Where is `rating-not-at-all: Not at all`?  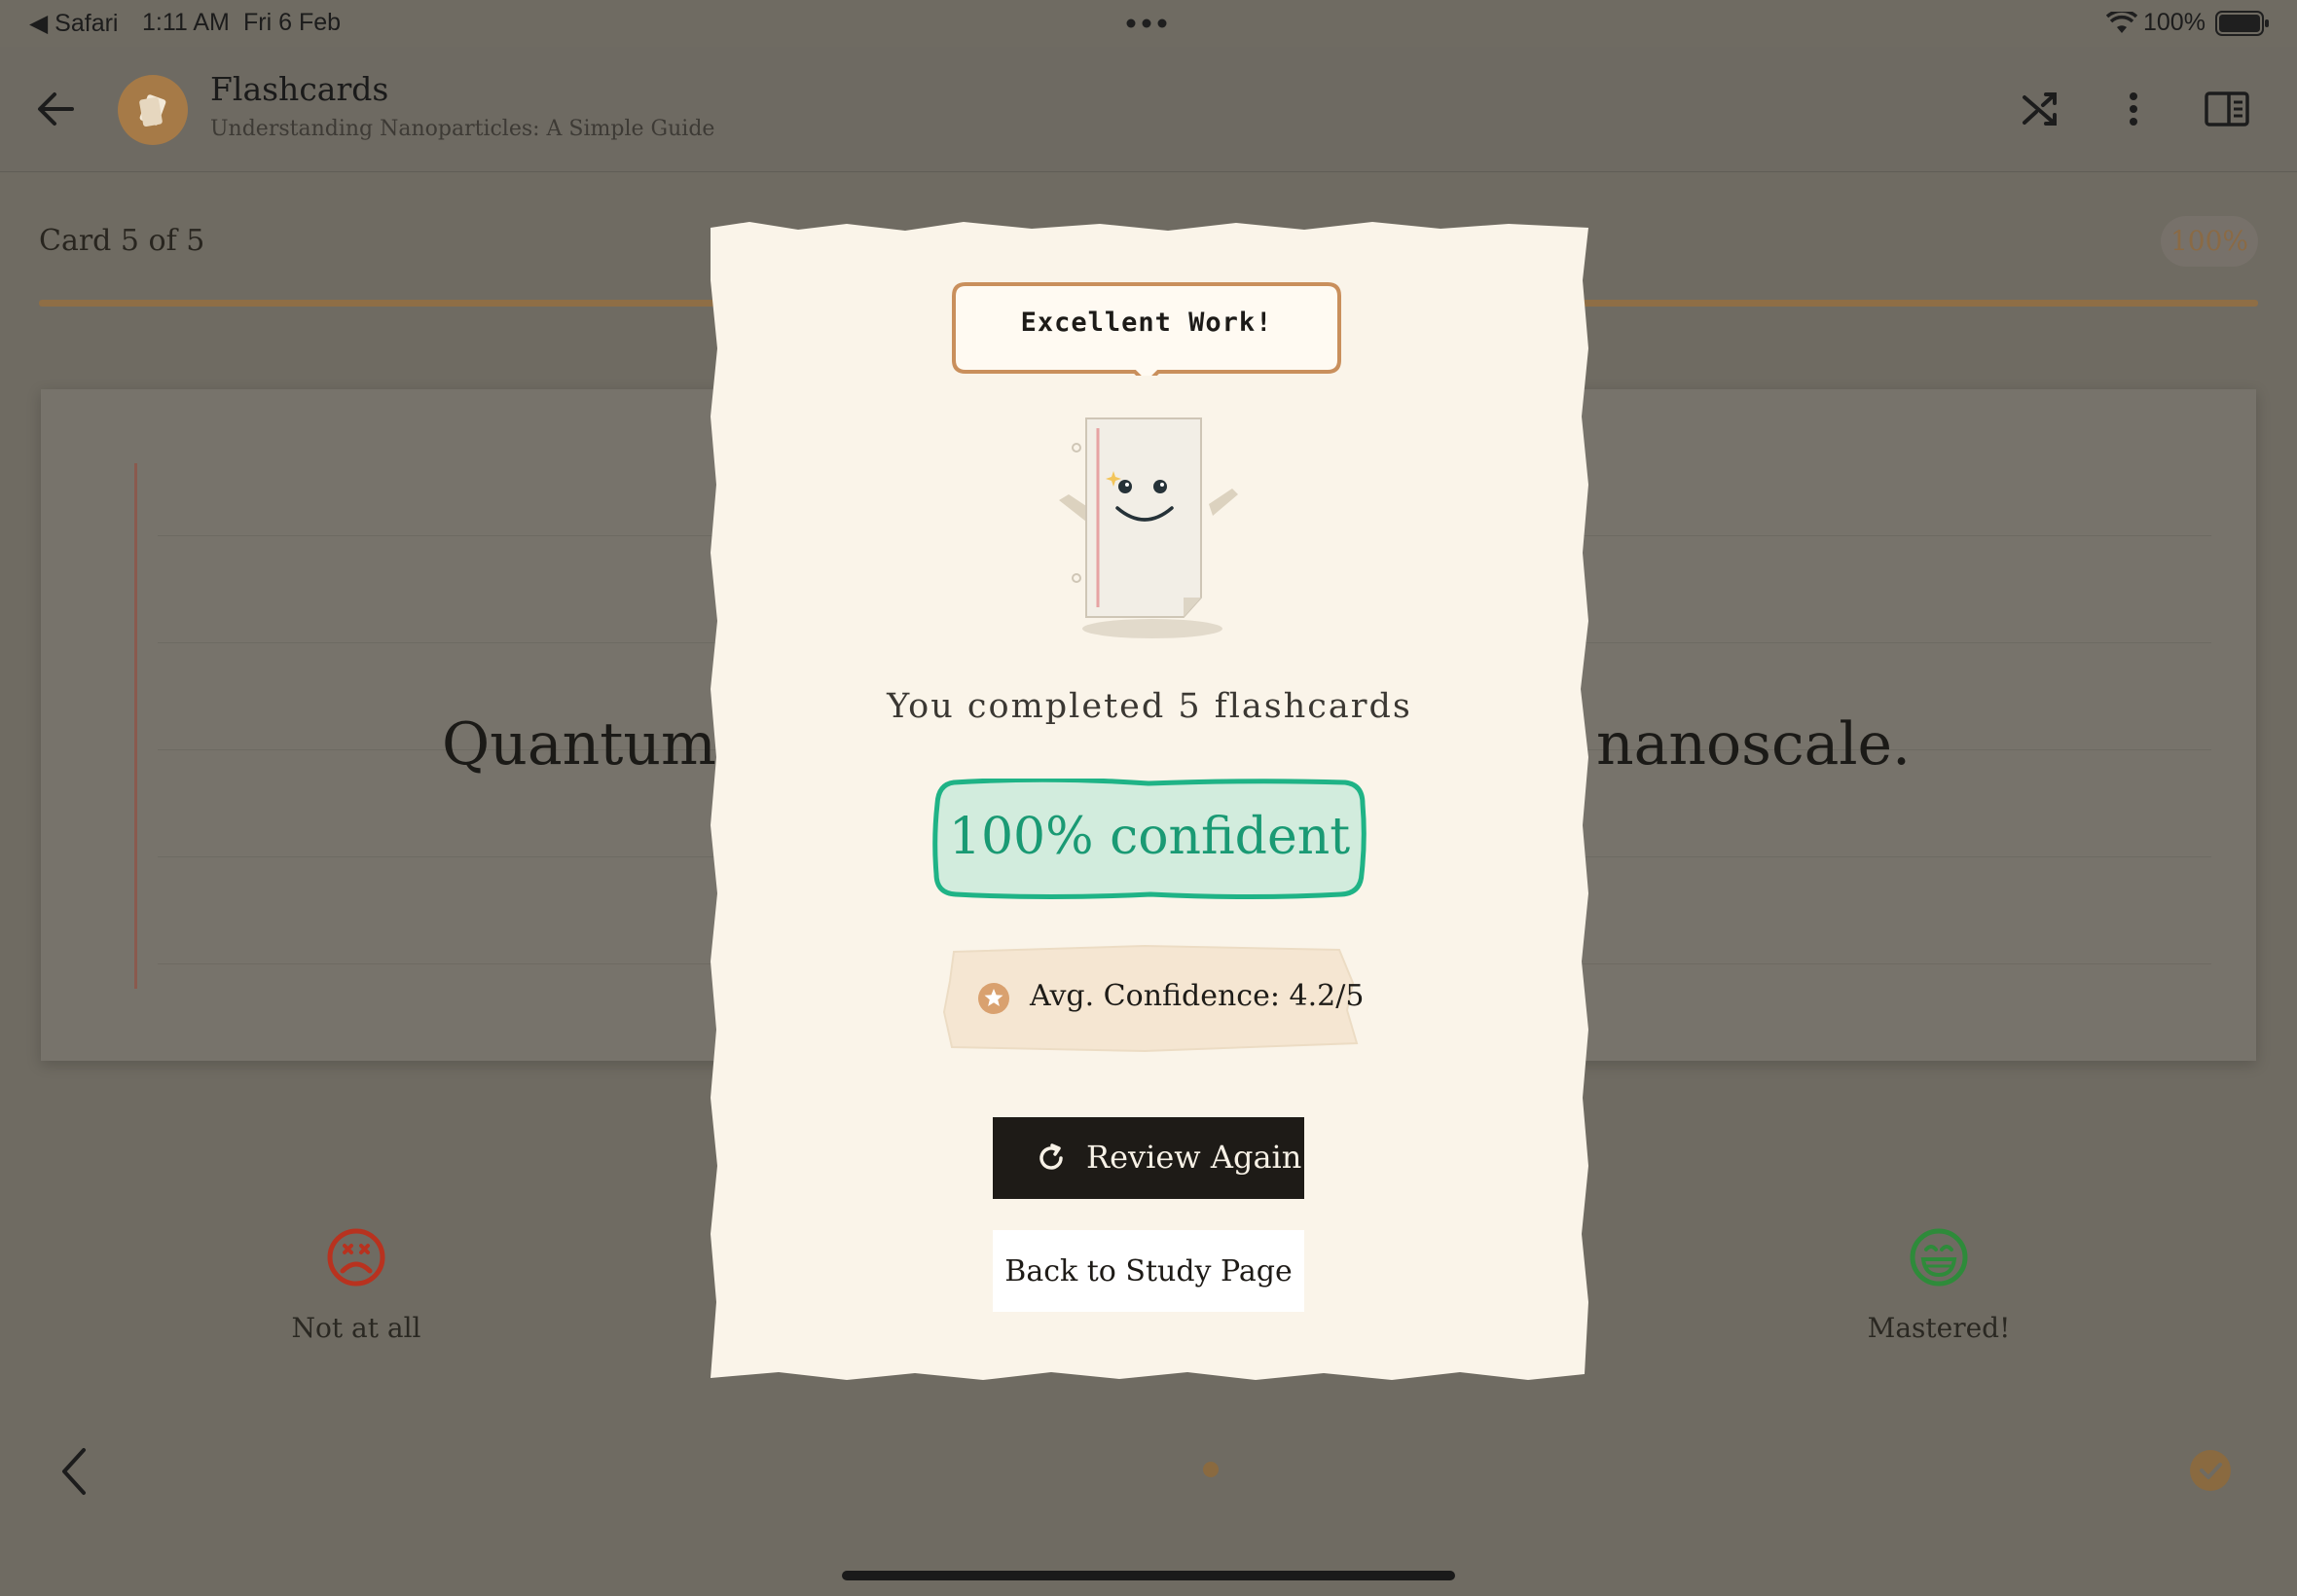
rating-not-at-all: Not at all is located at coordinates (356, 1285).